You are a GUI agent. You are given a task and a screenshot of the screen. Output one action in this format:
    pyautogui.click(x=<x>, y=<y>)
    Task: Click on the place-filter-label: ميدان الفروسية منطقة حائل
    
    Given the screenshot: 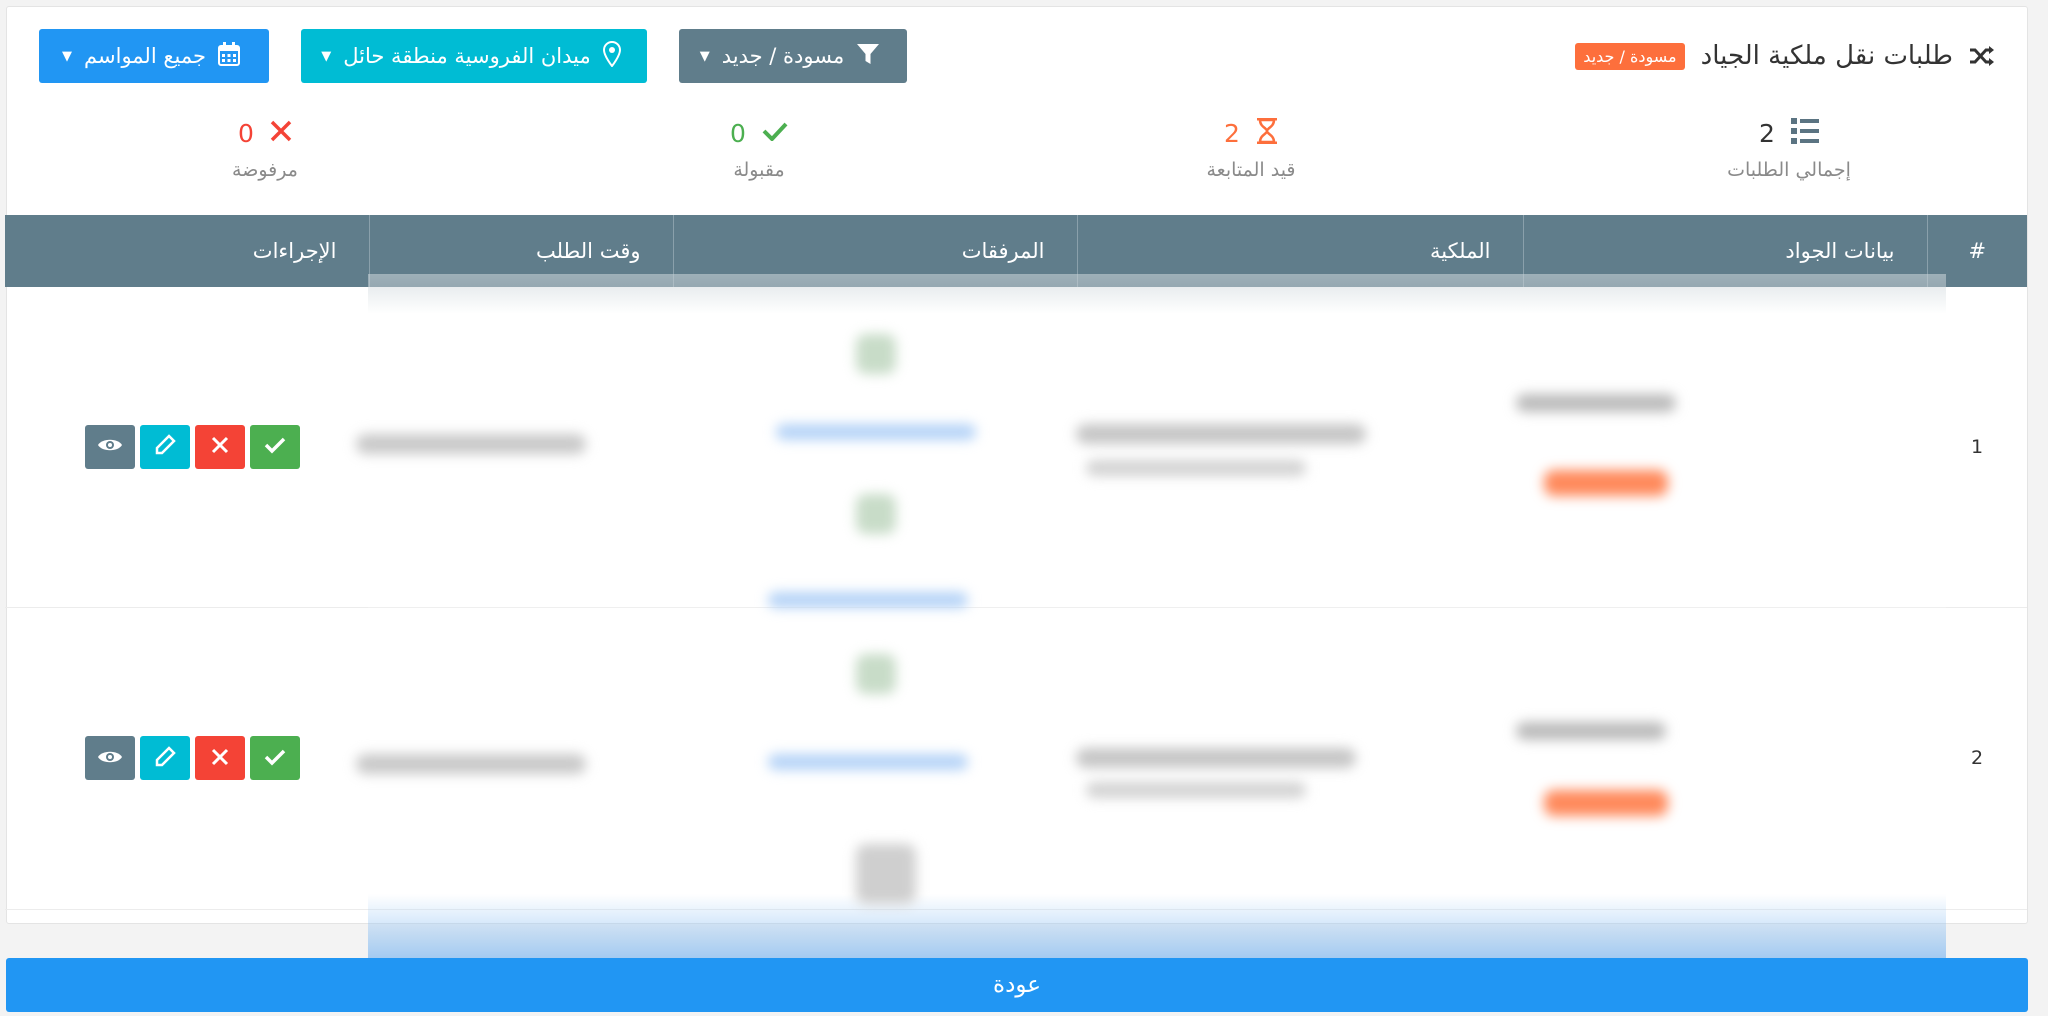 What is the action you would take?
    pyautogui.click(x=467, y=56)
    